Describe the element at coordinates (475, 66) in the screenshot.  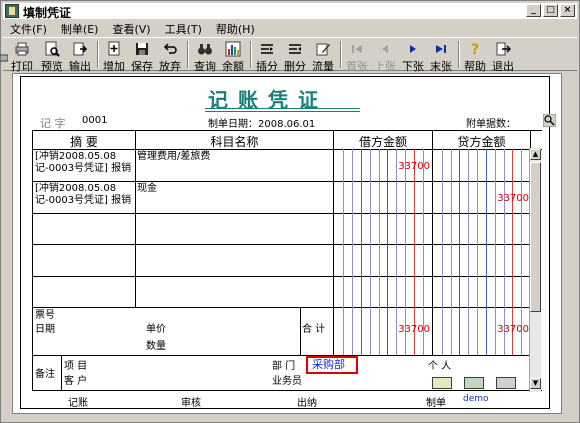
I see `help-label: 帮助` at that location.